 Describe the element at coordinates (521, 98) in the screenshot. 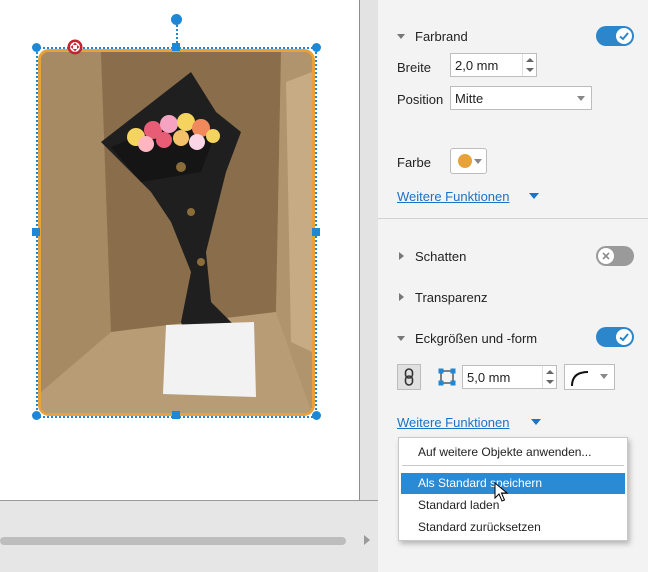

I see `position-select: Mitte` at that location.